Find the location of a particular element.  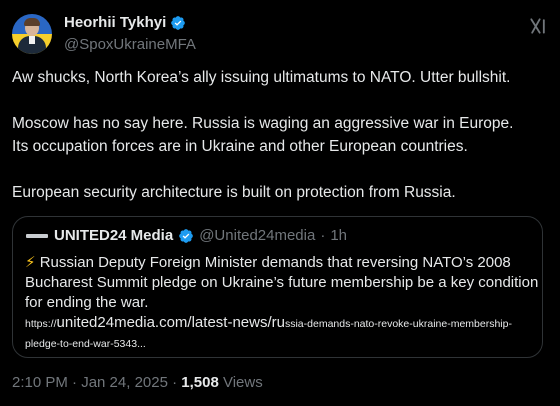

quoted-display-name: UNITED24 Media is located at coordinates (114, 235).